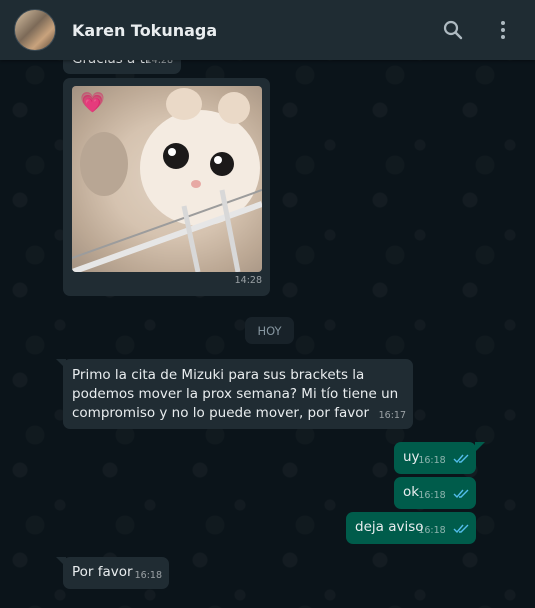 The image size is (535, 608). I want to click on contact-name: Karen Tokunaga, so click(256, 30).